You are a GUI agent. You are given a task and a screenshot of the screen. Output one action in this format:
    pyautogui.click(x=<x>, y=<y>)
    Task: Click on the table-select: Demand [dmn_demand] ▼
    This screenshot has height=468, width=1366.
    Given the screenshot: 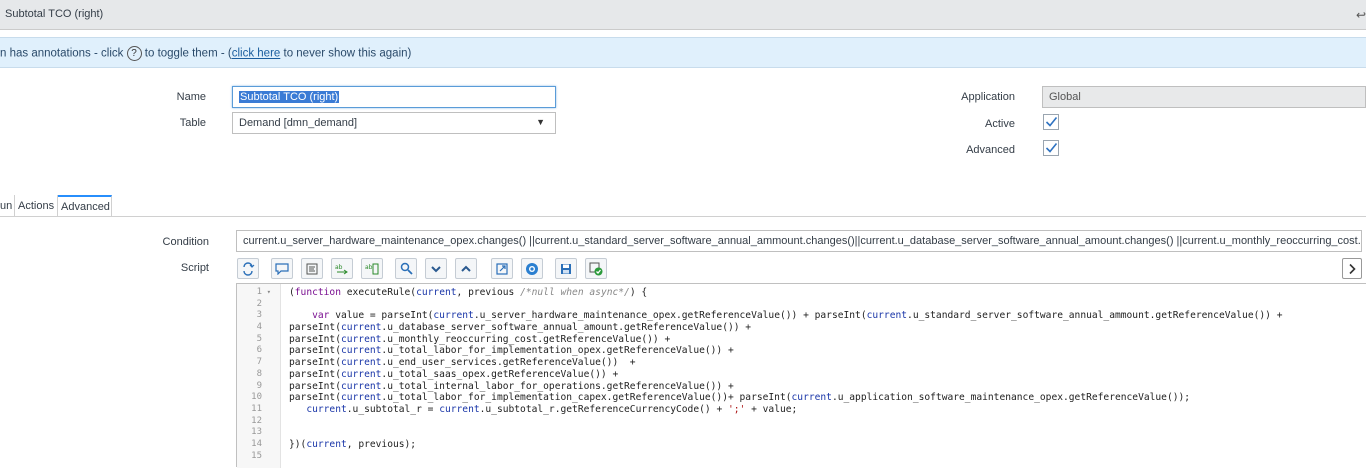 What is the action you would take?
    pyautogui.click(x=394, y=123)
    